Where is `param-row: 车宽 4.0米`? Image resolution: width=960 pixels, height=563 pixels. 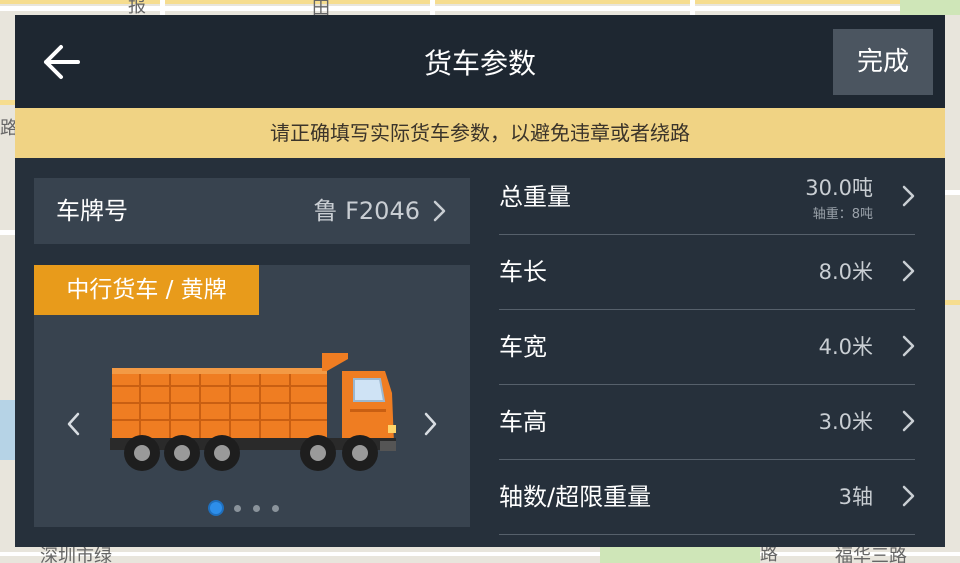
param-row: 车宽 4.0米 is located at coordinates (707, 347).